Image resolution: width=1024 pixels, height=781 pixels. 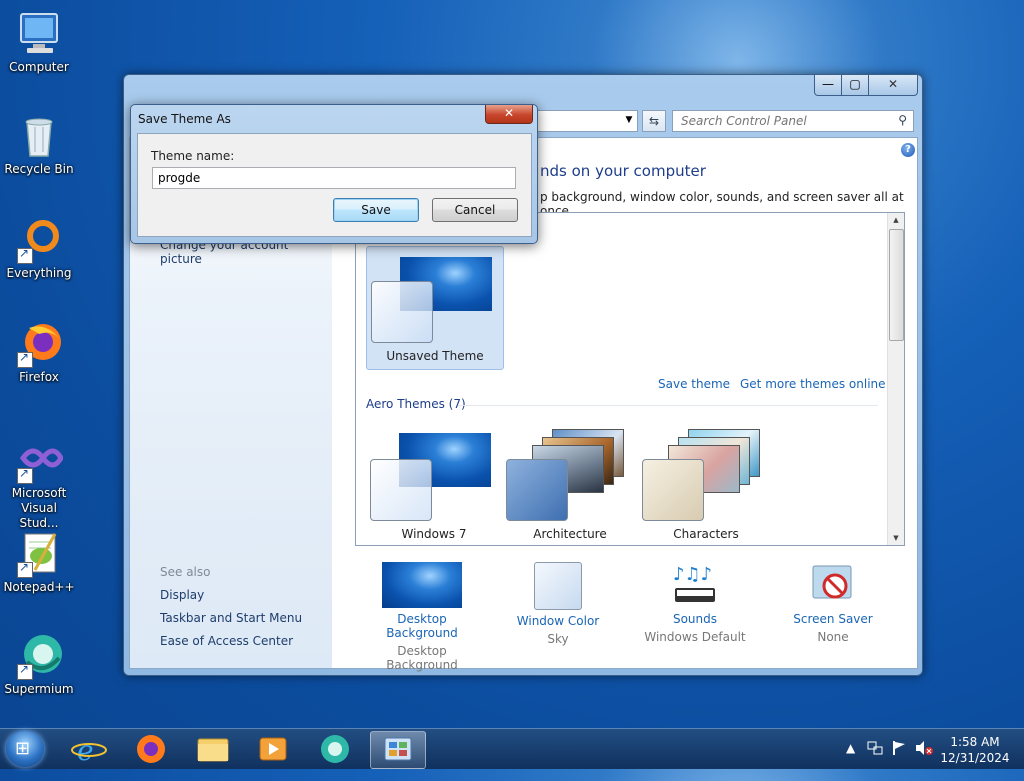 I want to click on screen-saver-item: Screen Saver None, so click(x=833, y=603).